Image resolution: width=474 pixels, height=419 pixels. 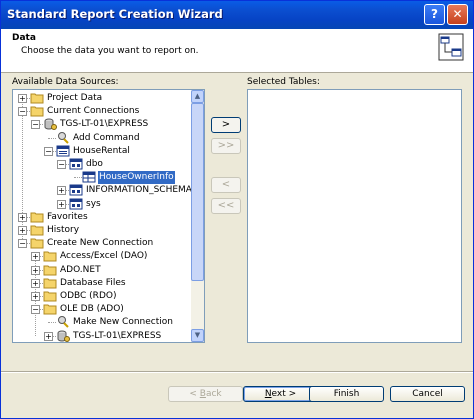 I want to click on tree-node-label: Project Data, so click(x=75, y=98).